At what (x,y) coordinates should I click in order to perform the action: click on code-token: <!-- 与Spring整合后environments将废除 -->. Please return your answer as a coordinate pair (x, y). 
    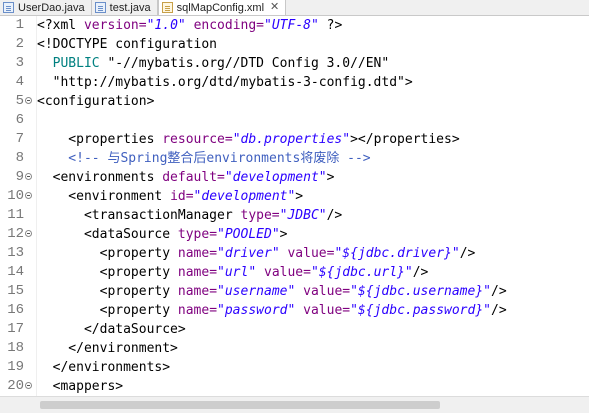
    Looking at the image, I should click on (204, 158).